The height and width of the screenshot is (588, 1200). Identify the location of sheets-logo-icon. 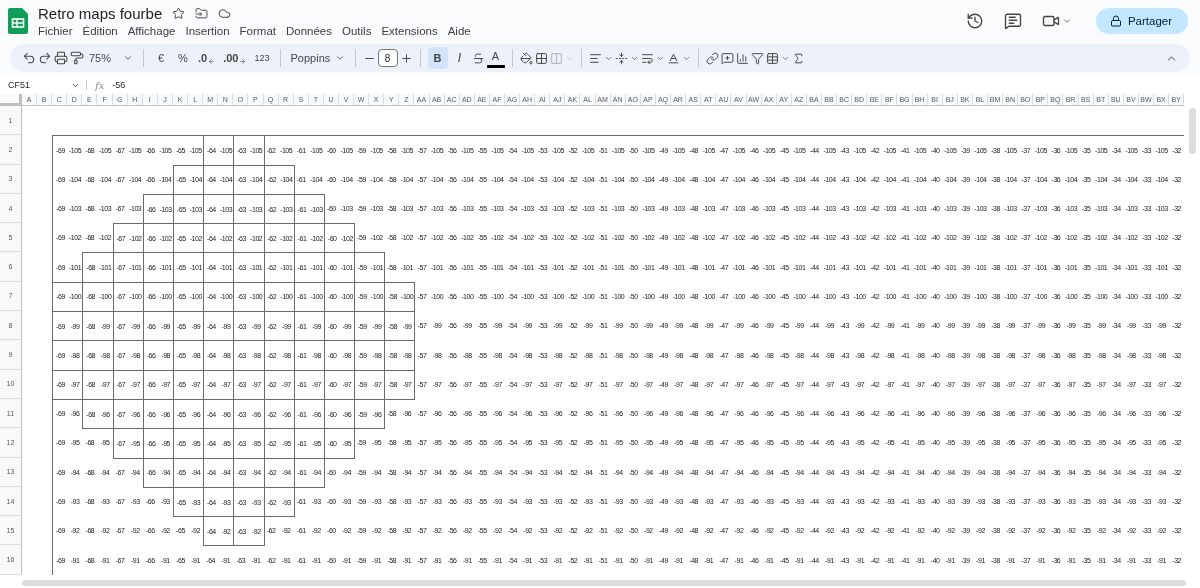
(18, 21).